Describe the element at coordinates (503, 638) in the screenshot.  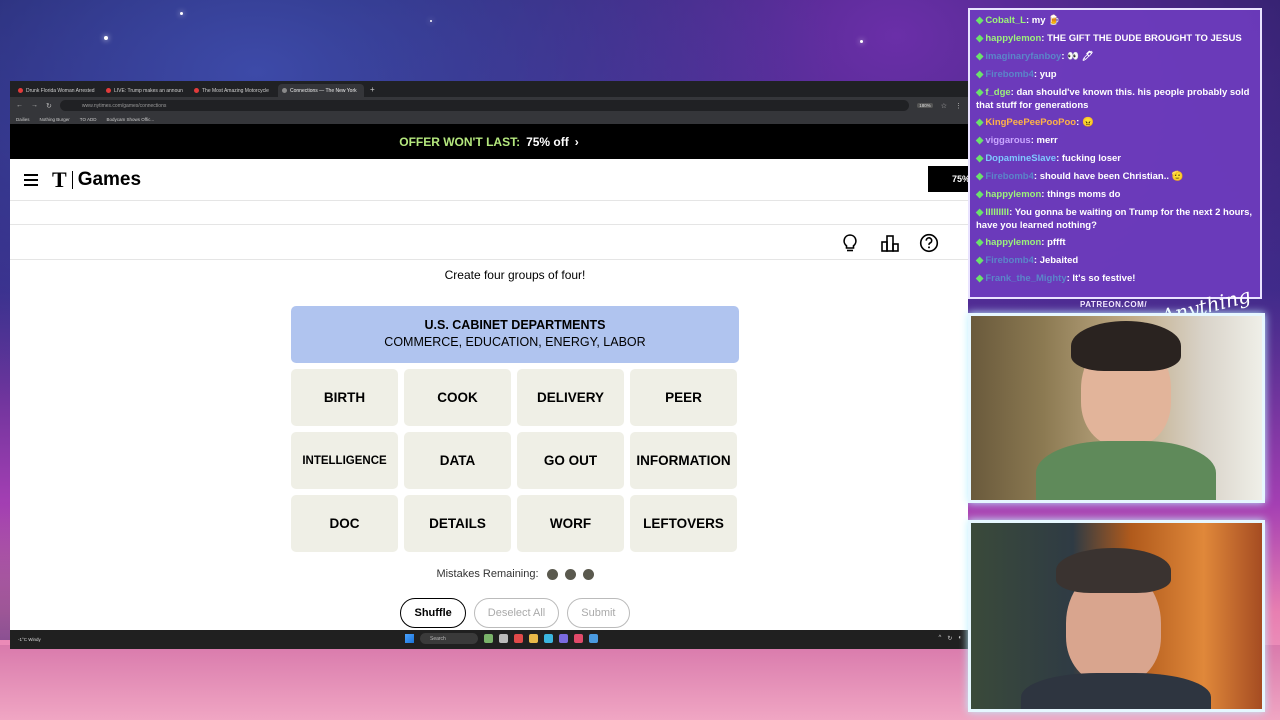
I see `task-view-icon` at that location.